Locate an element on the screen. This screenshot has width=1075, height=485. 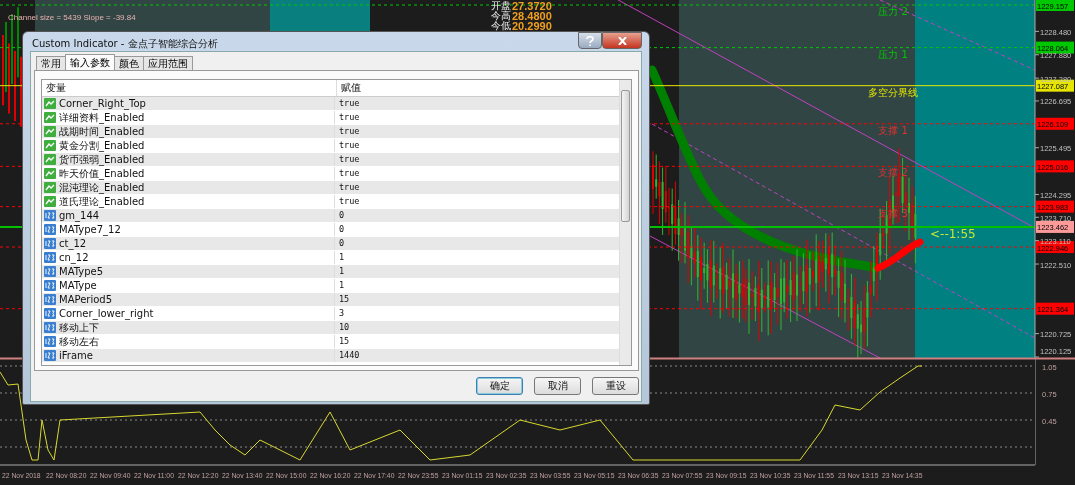
parameter-name: 详细资料_Enabled is located at coordinates (102, 117).